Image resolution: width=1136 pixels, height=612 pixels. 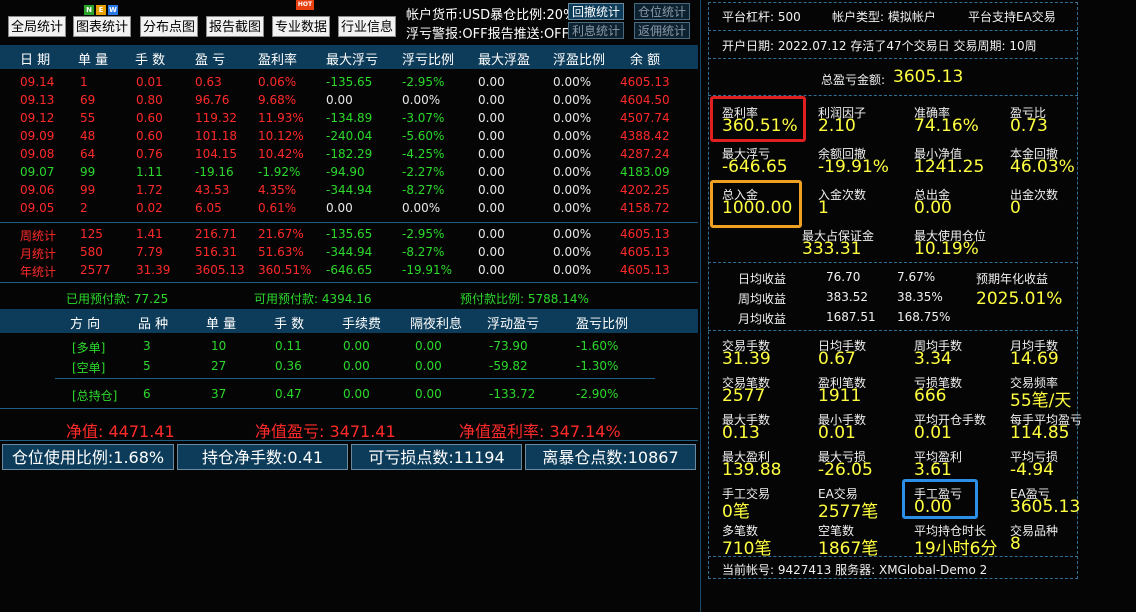 I want to click on cell-pl: 216.71, so click(x=216, y=234).